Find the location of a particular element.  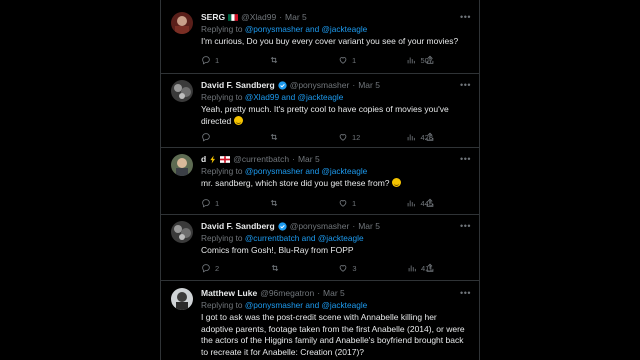

tweet-header: Matthew Luke @96megatron · Mar 5 is located at coordinates (336, 293).